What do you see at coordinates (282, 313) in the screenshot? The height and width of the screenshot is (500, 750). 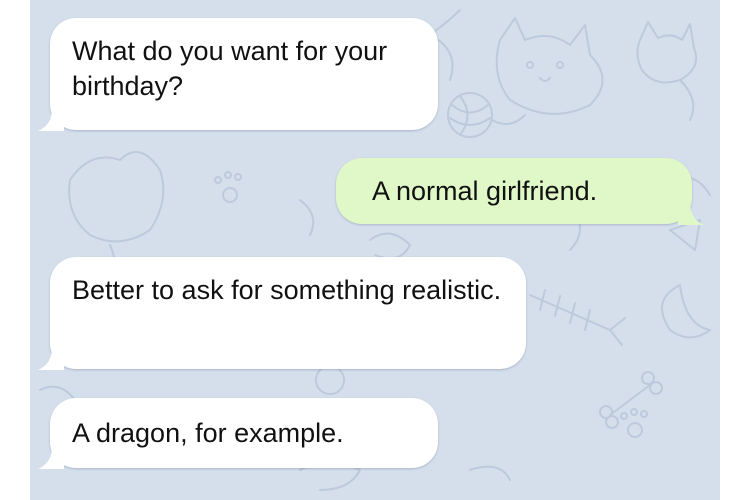 I see `message-bubble-incoming: Better to ask for something realistic.` at bounding box center [282, 313].